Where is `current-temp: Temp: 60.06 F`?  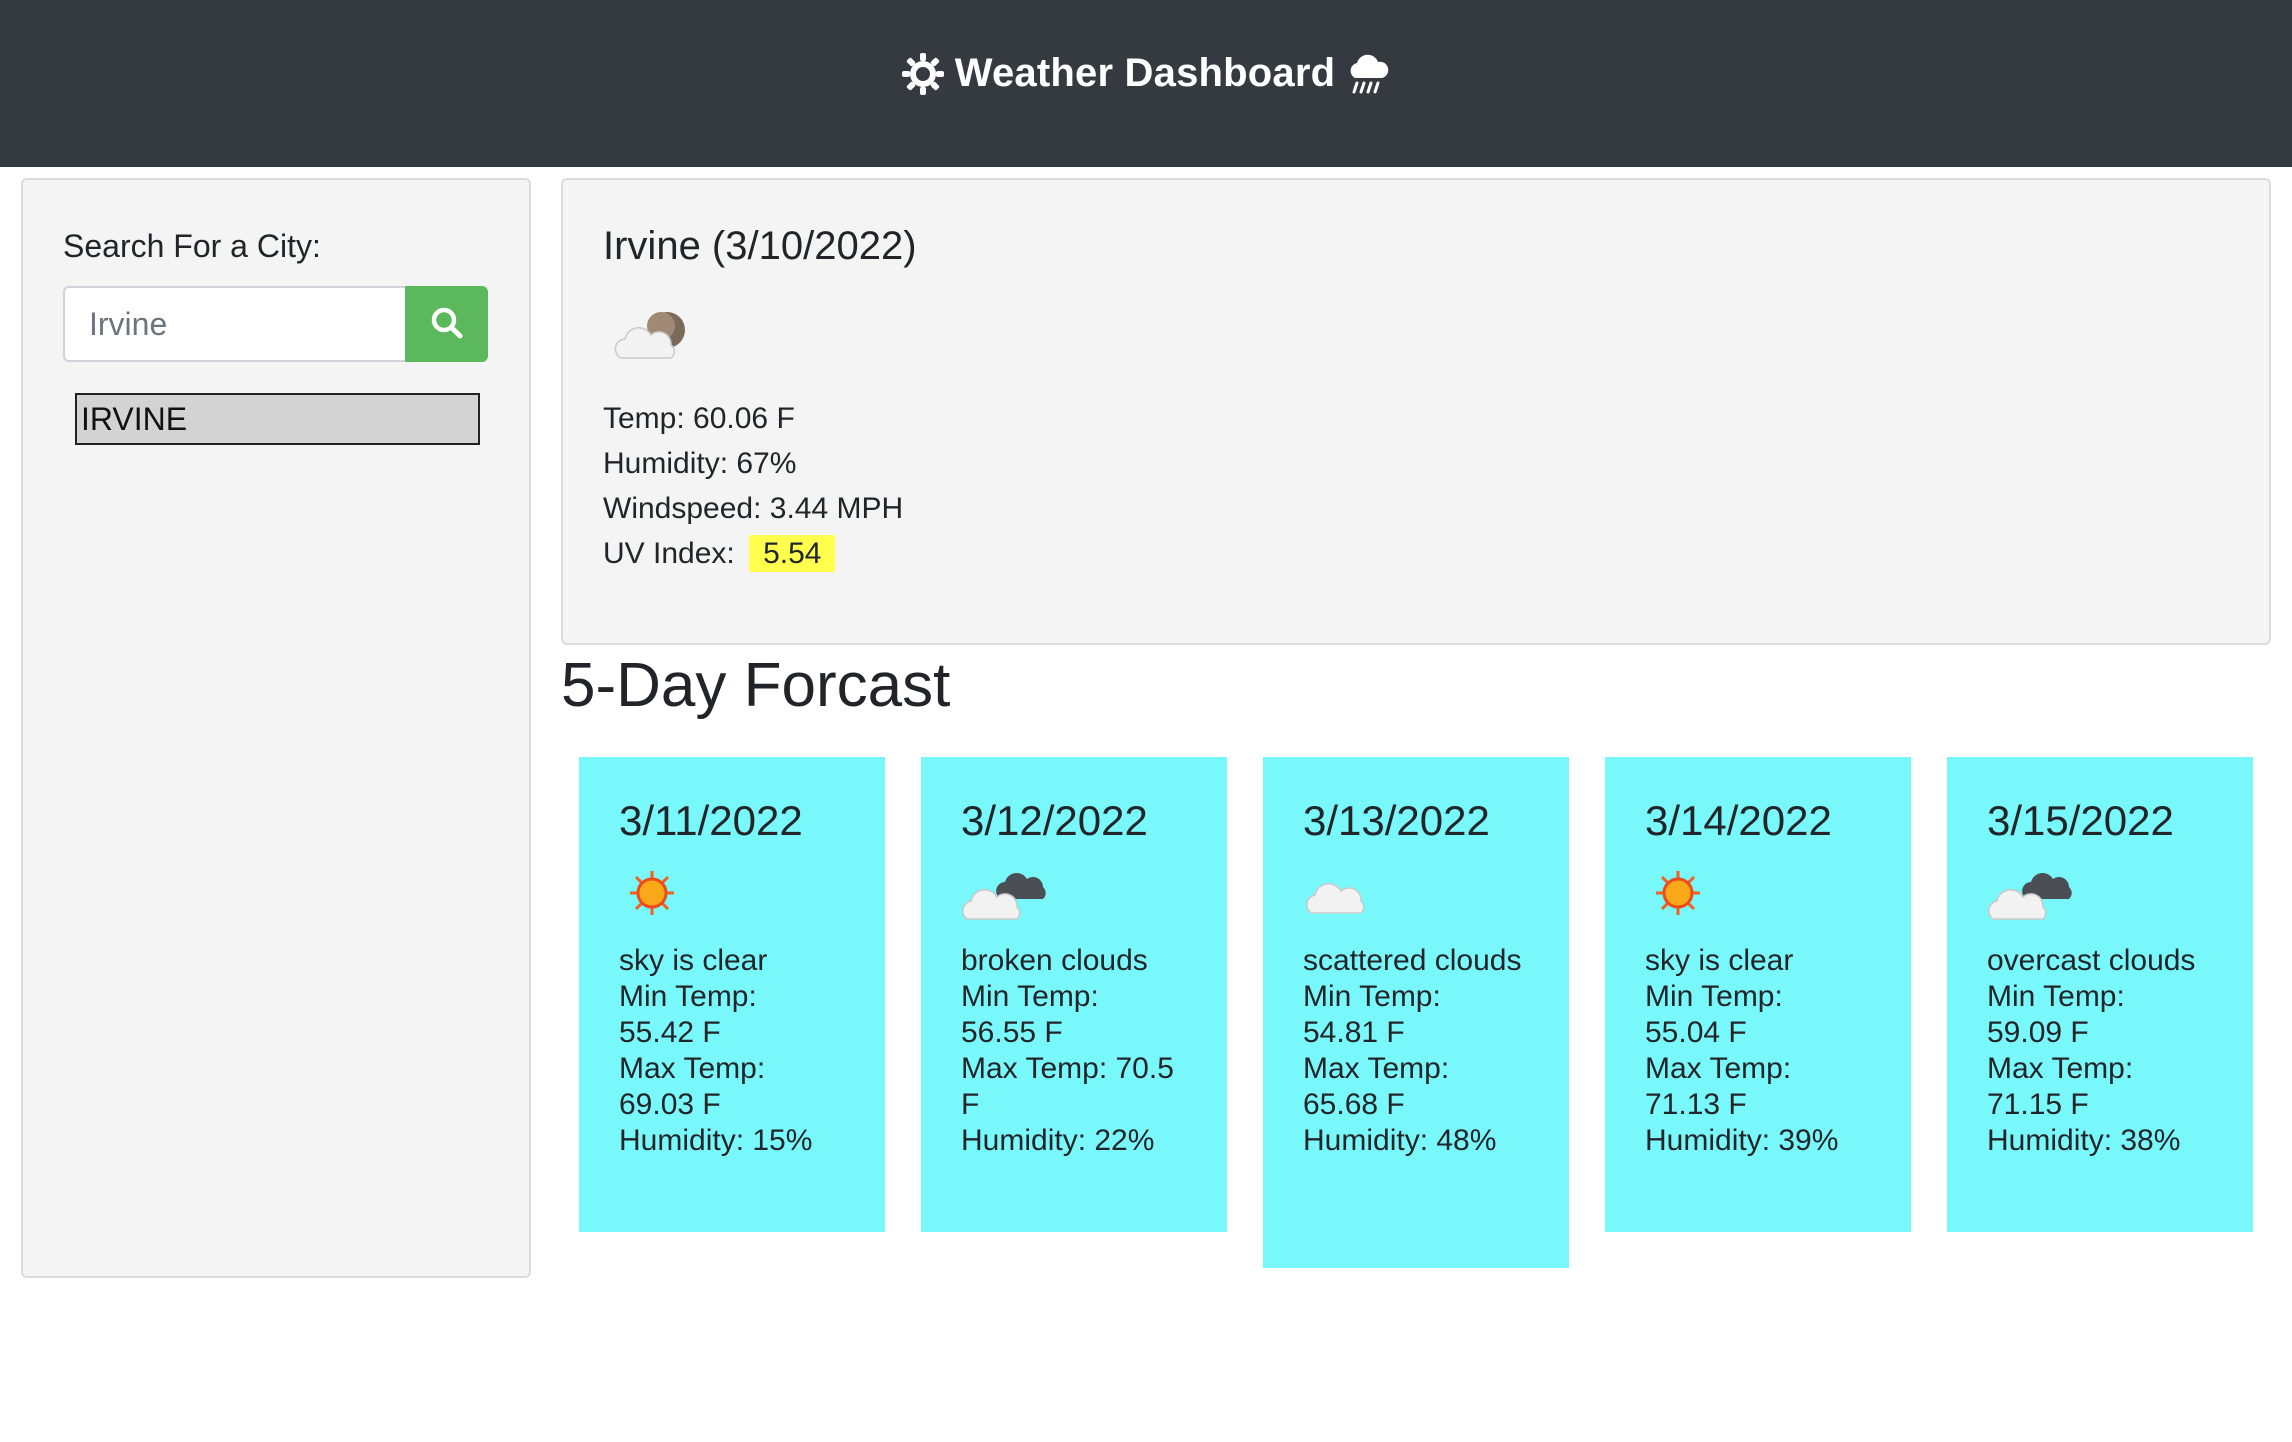
current-temp: Temp: 60.06 F is located at coordinates (699, 418).